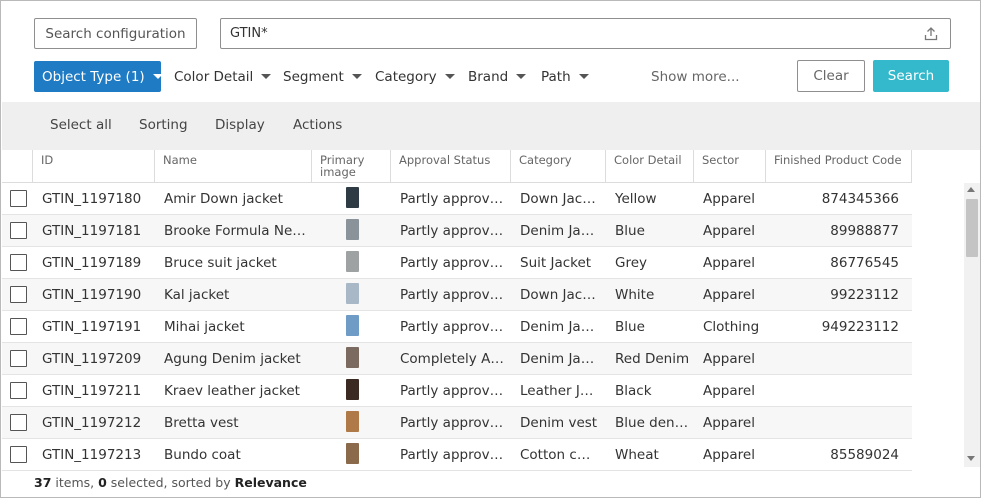 The height and width of the screenshot is (498, 981). Describe the element at coordinates (497, 76) in the screenshot. I see `filter-brand: Brand` at that location.